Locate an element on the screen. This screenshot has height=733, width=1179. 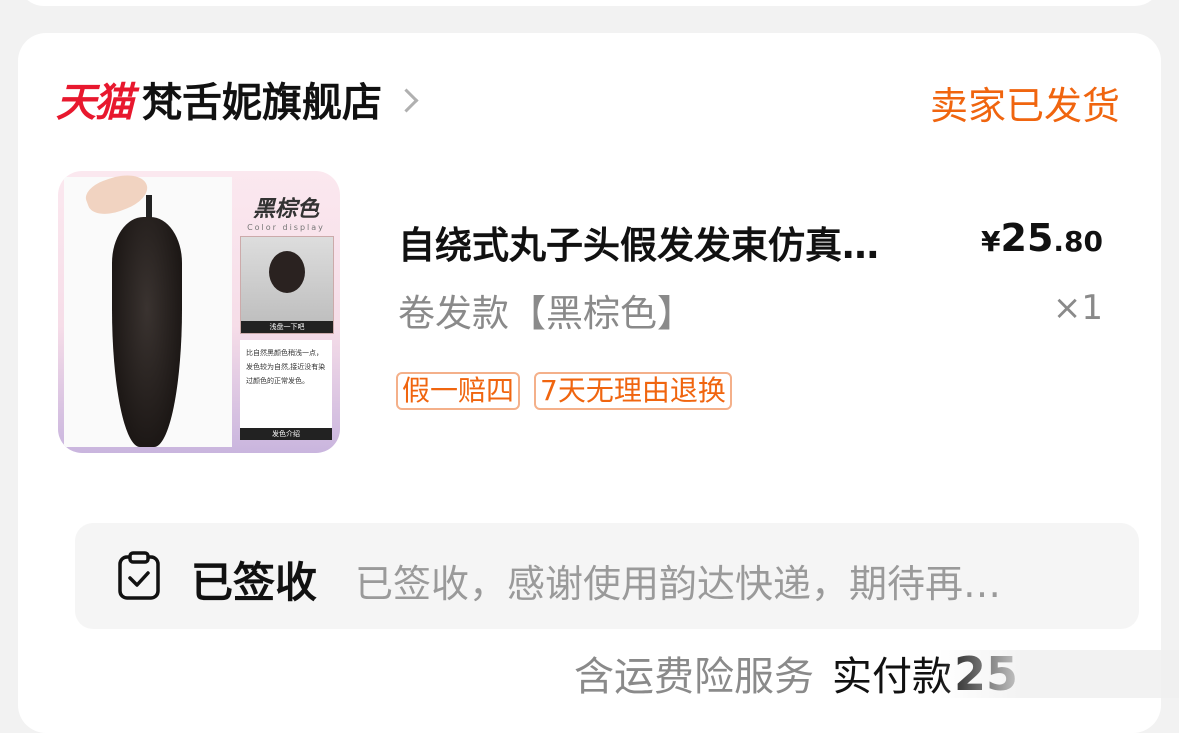
product-quantity: ×1 is located at coordinates (1077, 308).